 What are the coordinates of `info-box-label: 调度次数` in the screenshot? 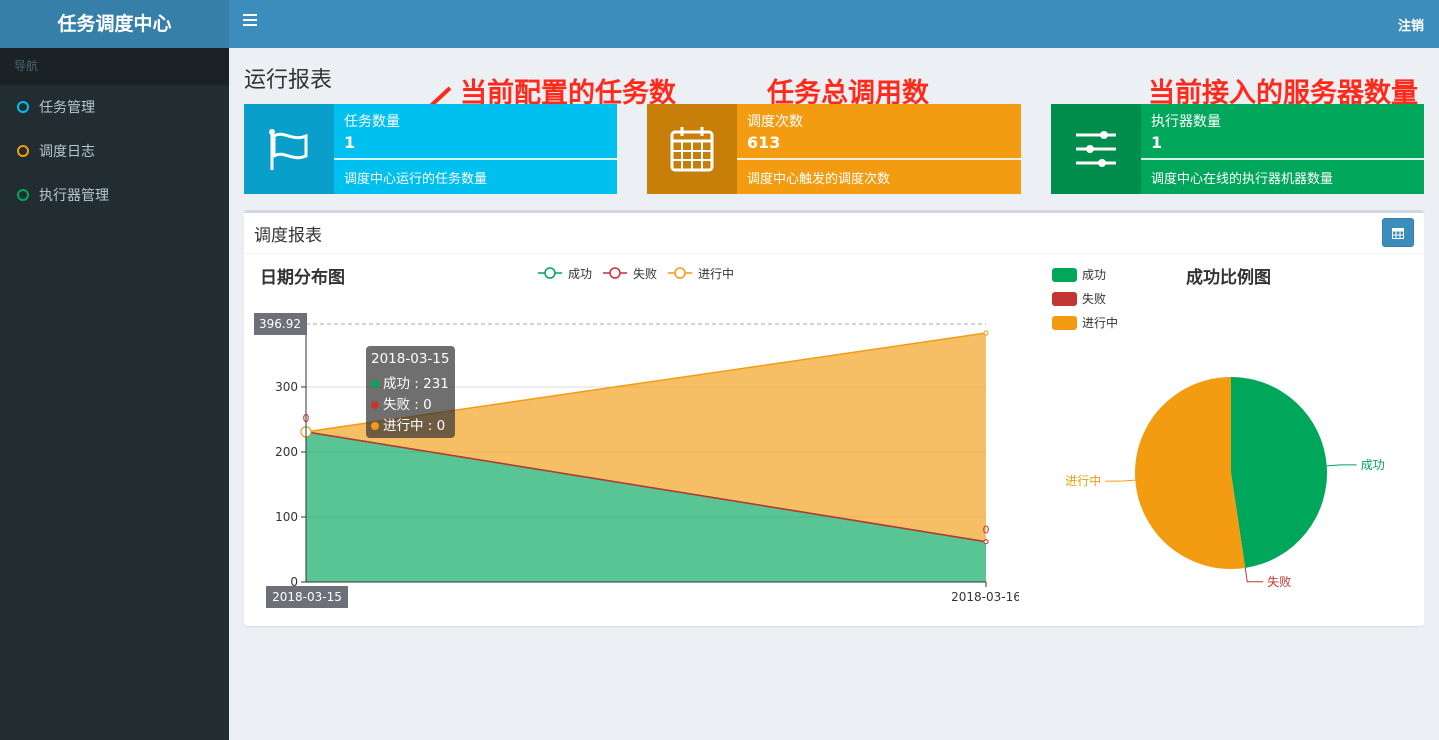 It's located at (775, 122).